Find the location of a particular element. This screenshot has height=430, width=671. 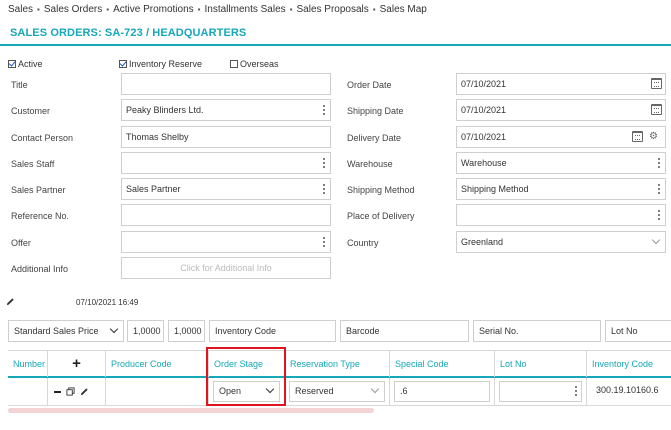

special-code-value: .6 is located at coordinates (404, 391).